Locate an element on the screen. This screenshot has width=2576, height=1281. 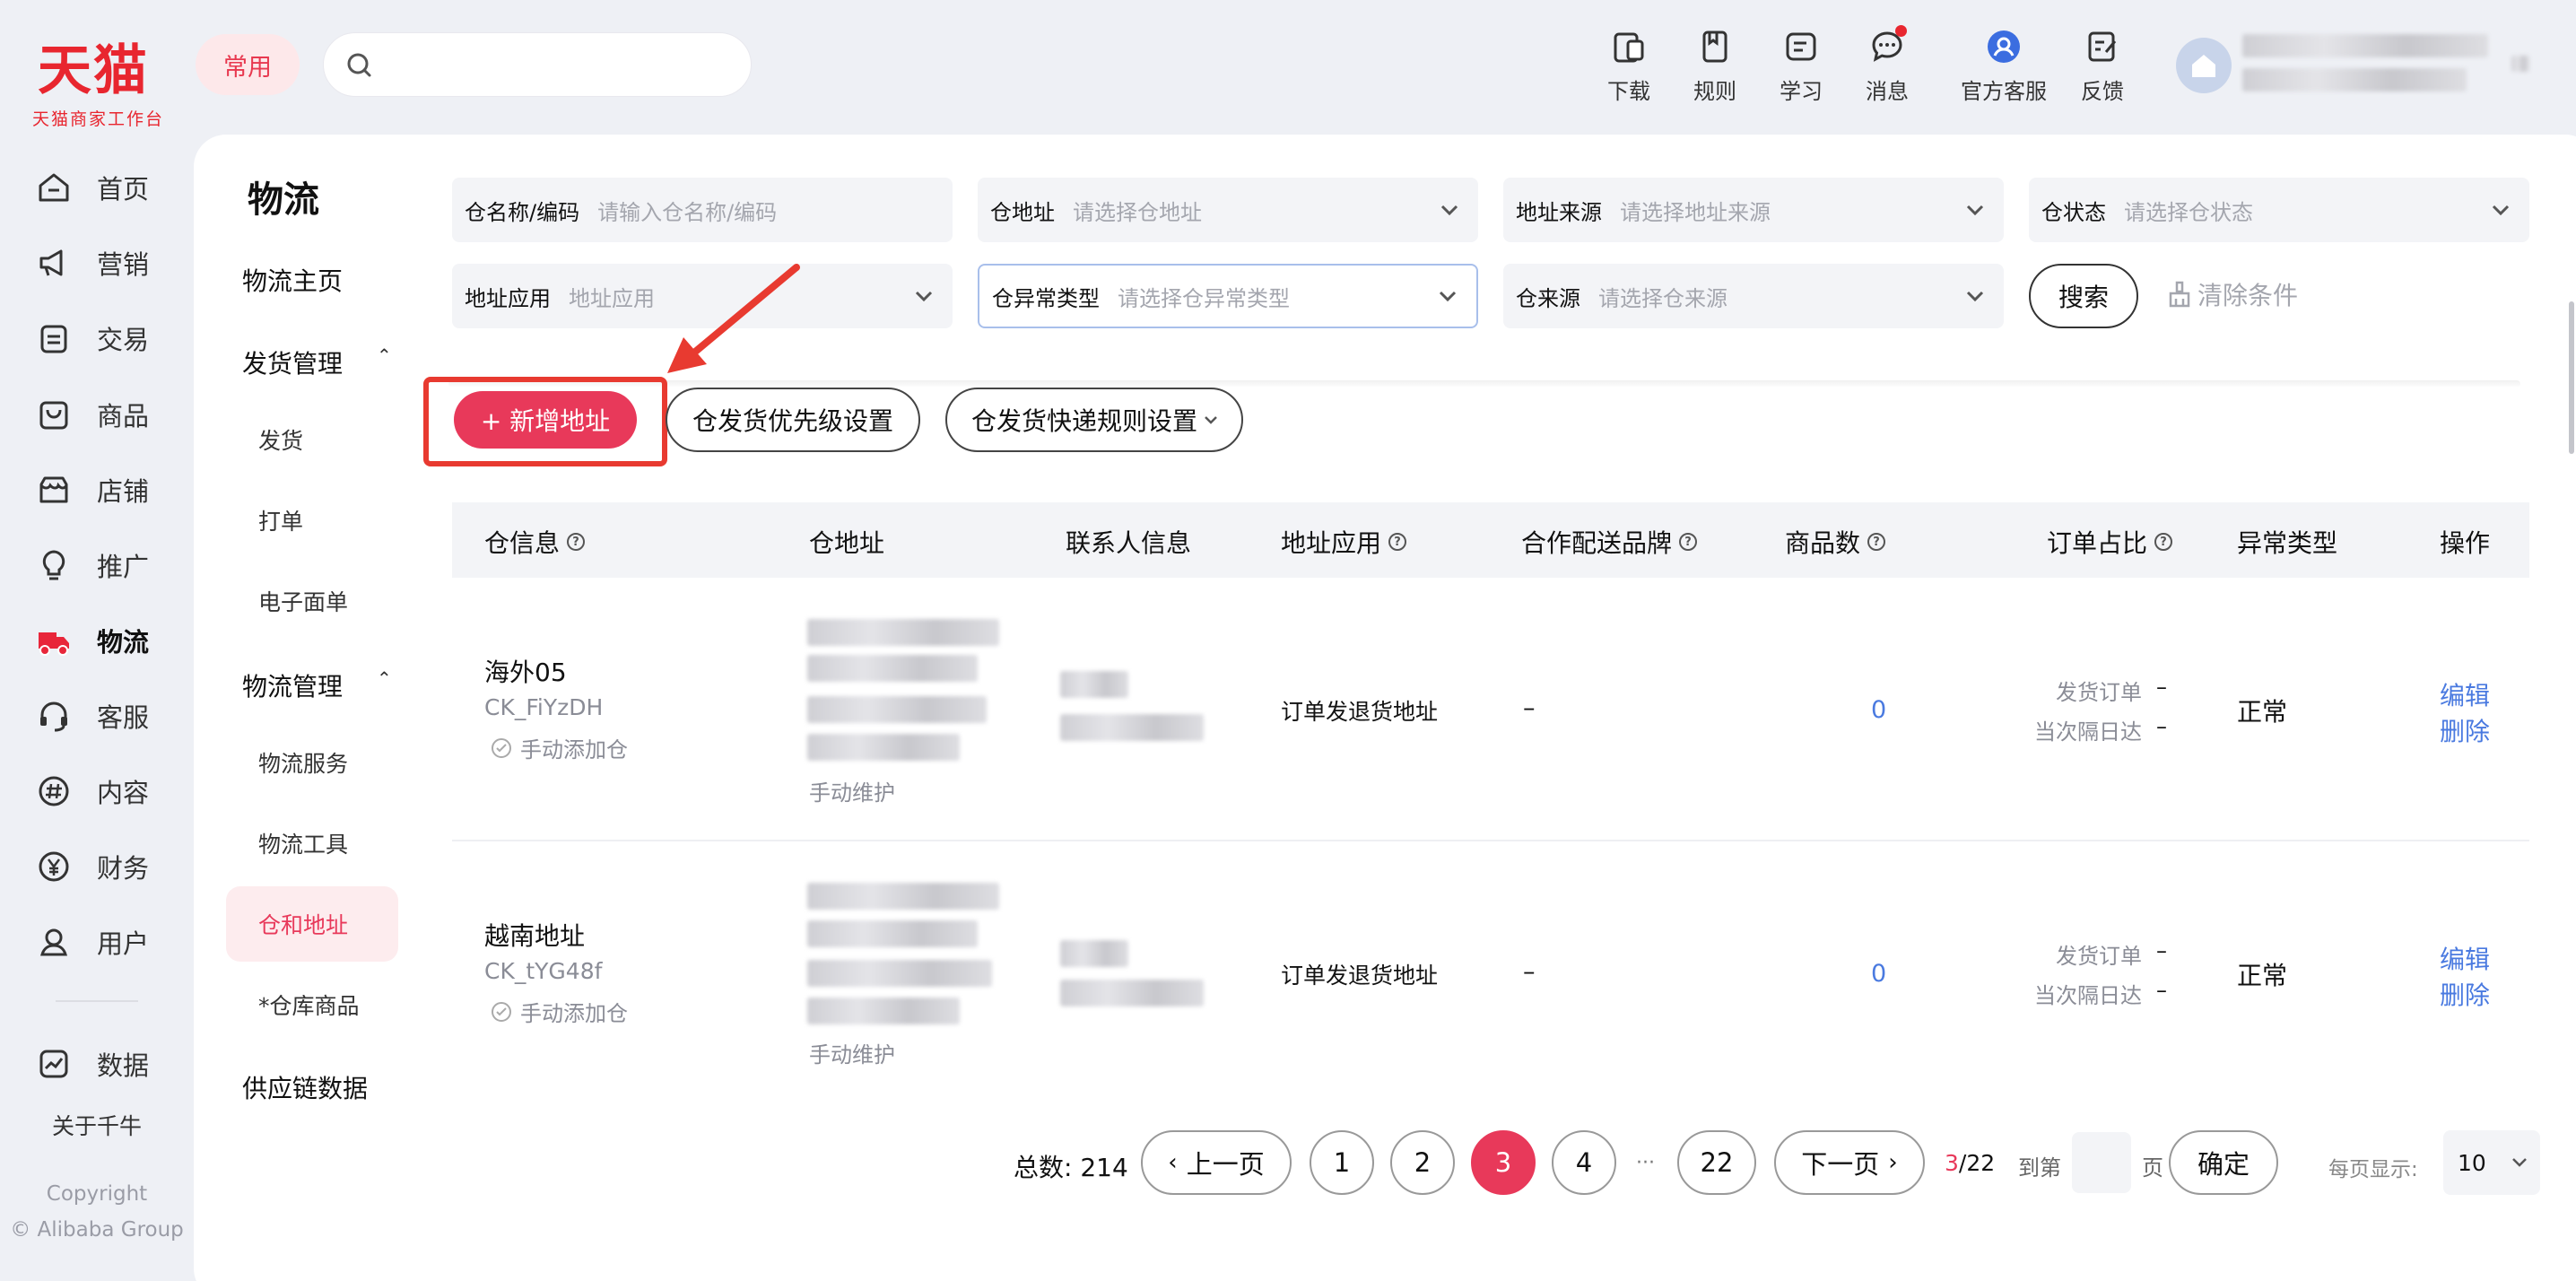
per-page-value: 10 is located at coordinates (2472, 1162).